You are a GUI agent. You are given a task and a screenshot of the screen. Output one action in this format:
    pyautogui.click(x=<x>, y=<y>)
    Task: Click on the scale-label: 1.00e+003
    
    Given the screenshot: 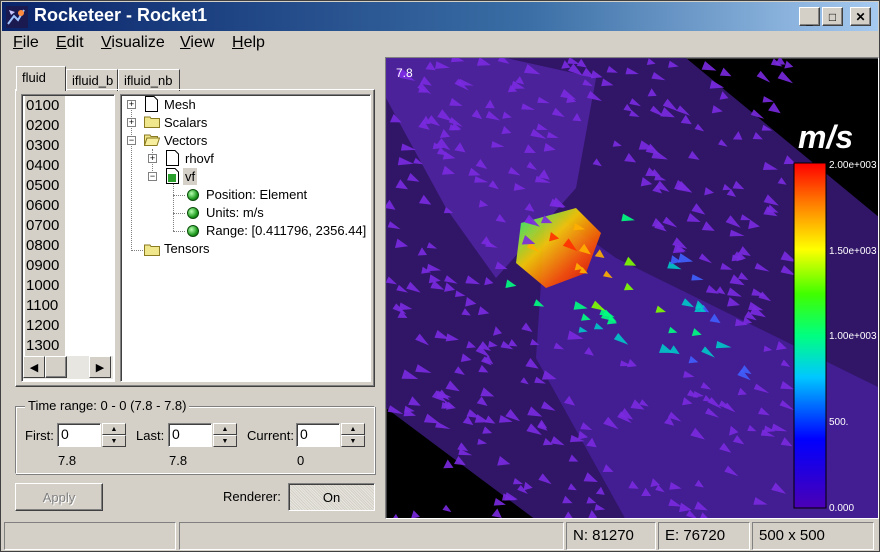 What is the action you would take?
    pyautogui.click(x=853, y=336)
    